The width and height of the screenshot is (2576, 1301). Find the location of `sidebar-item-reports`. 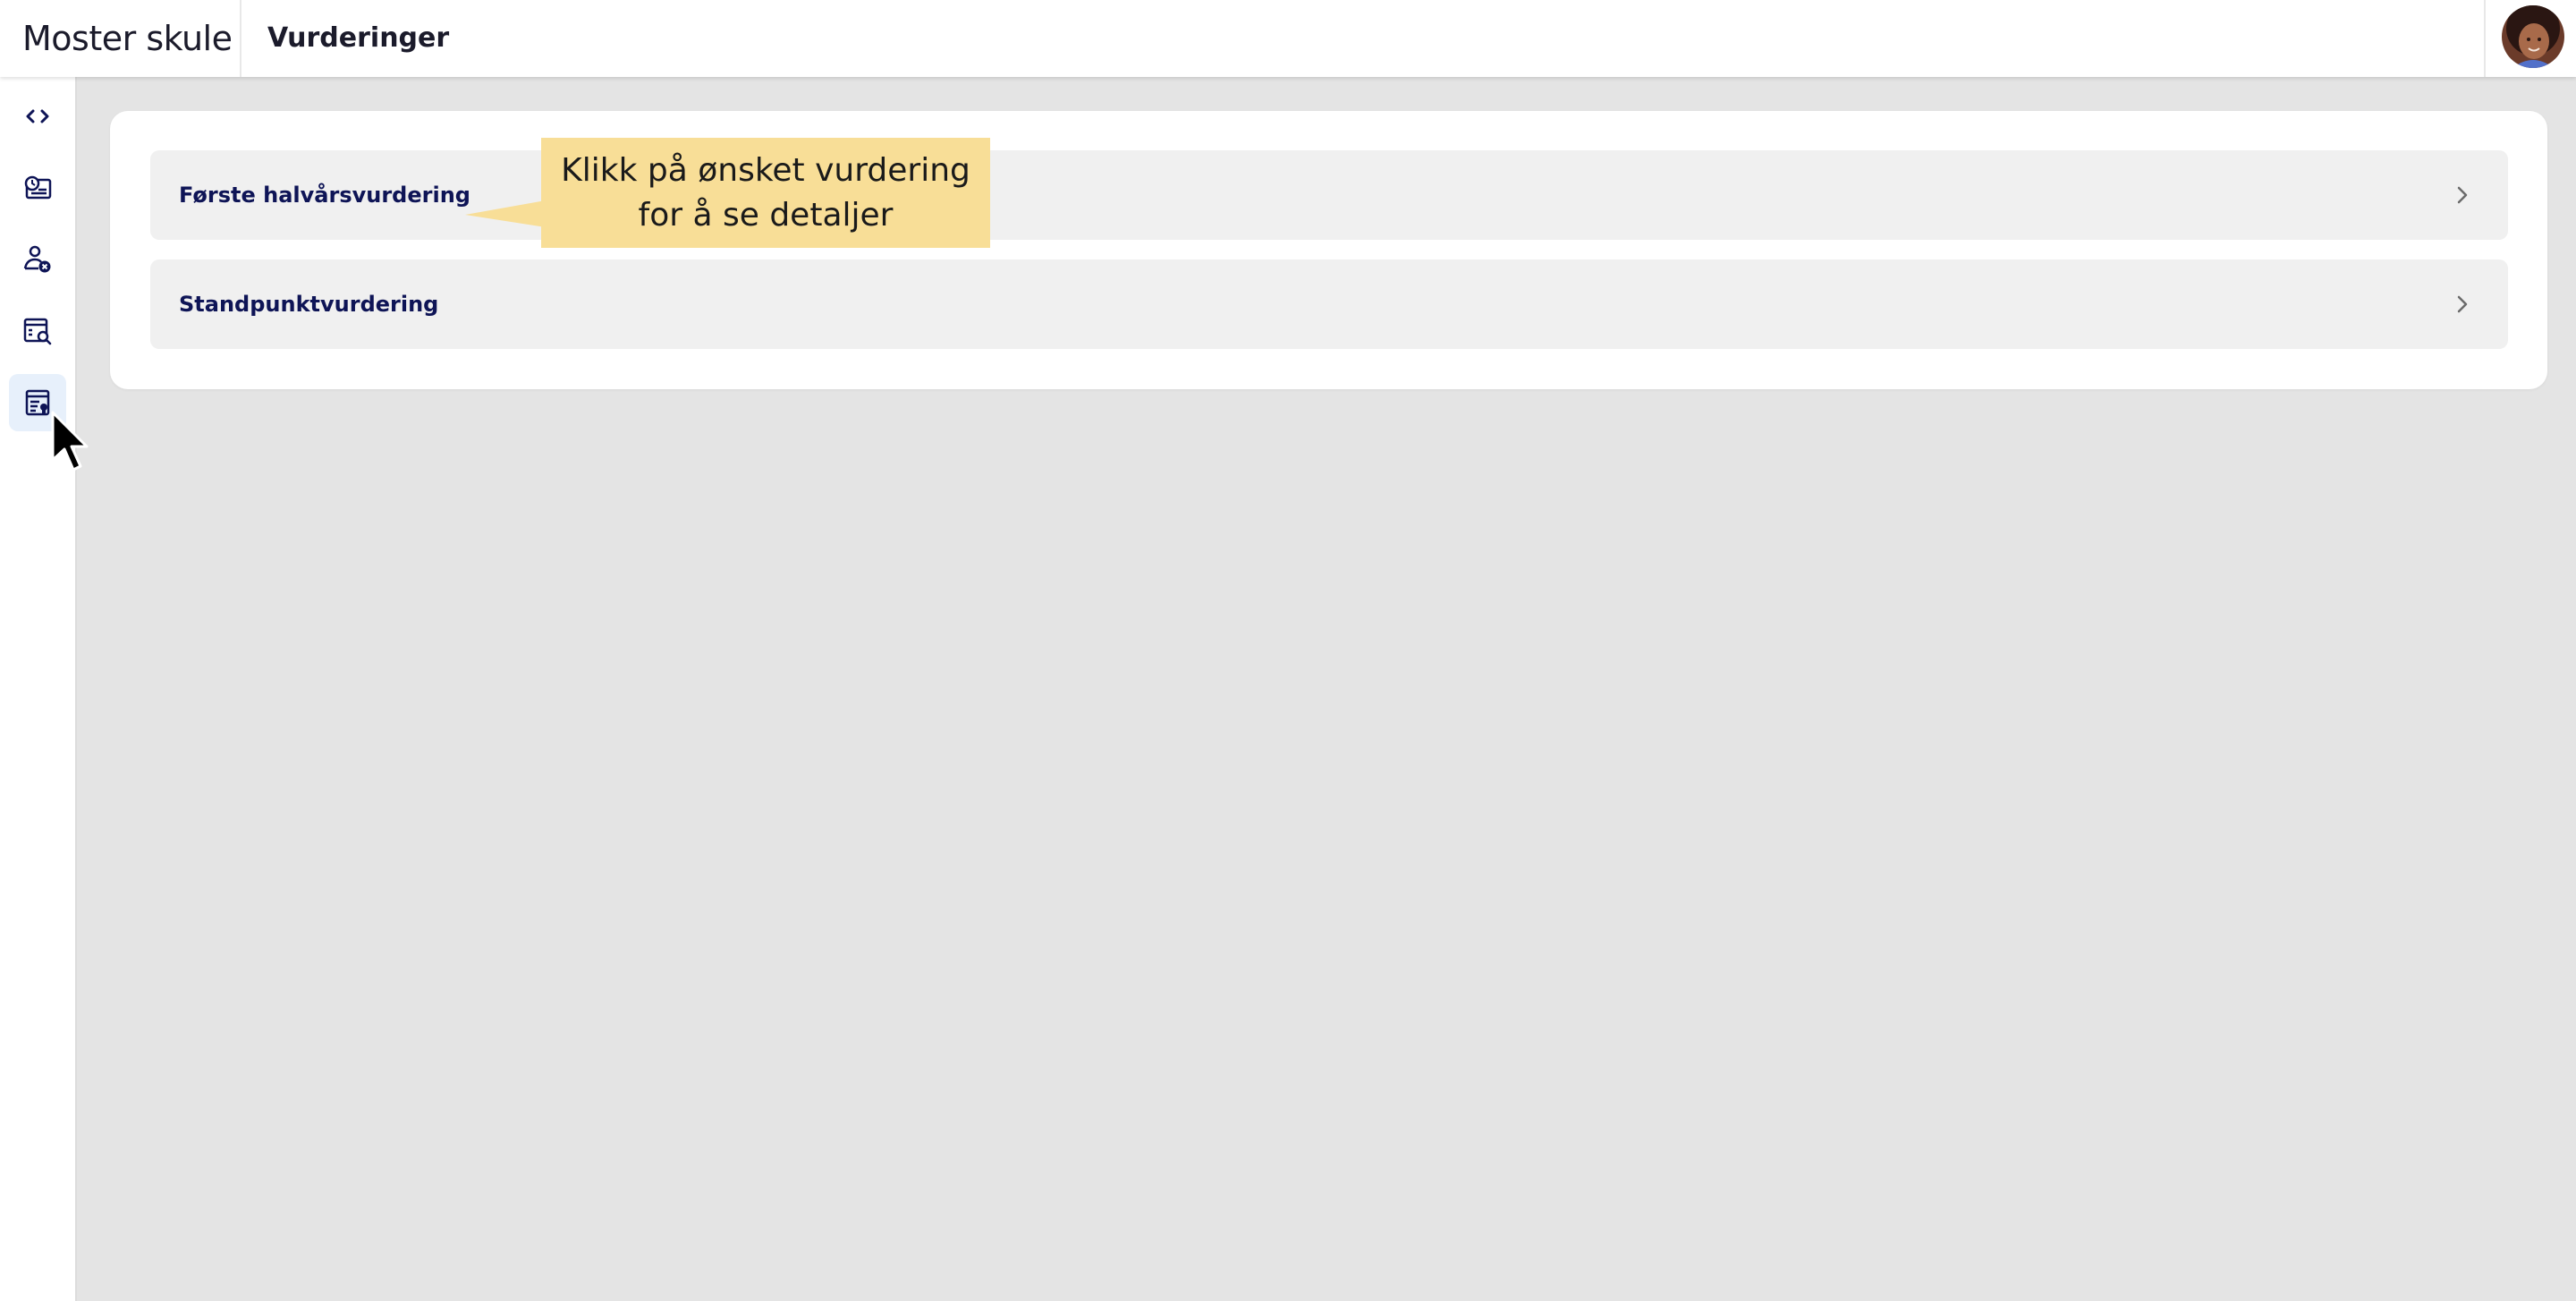

sidebar-item-reports is located at coordinates (37, 331).